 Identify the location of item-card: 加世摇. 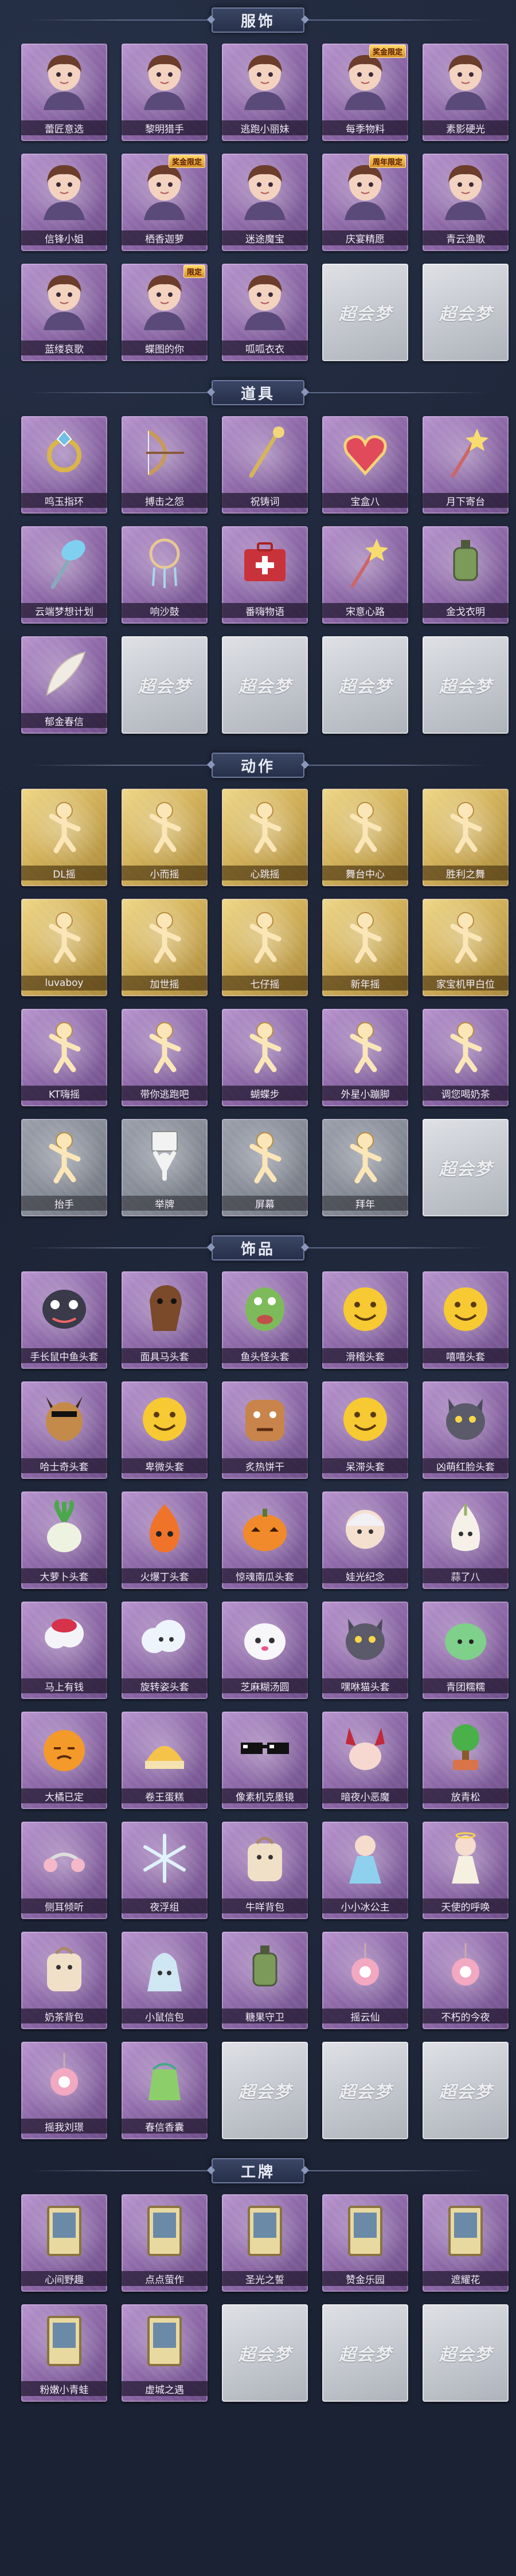
(165, 947).